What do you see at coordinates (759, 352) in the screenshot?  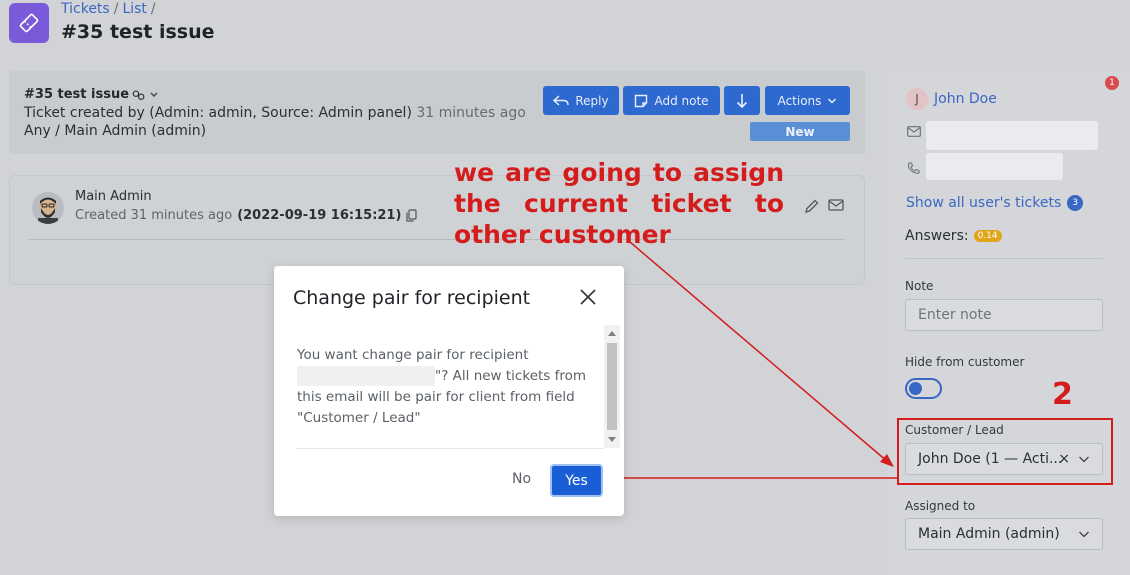 I see `arrow-to-customer-field` at bounding box center [759, 352].